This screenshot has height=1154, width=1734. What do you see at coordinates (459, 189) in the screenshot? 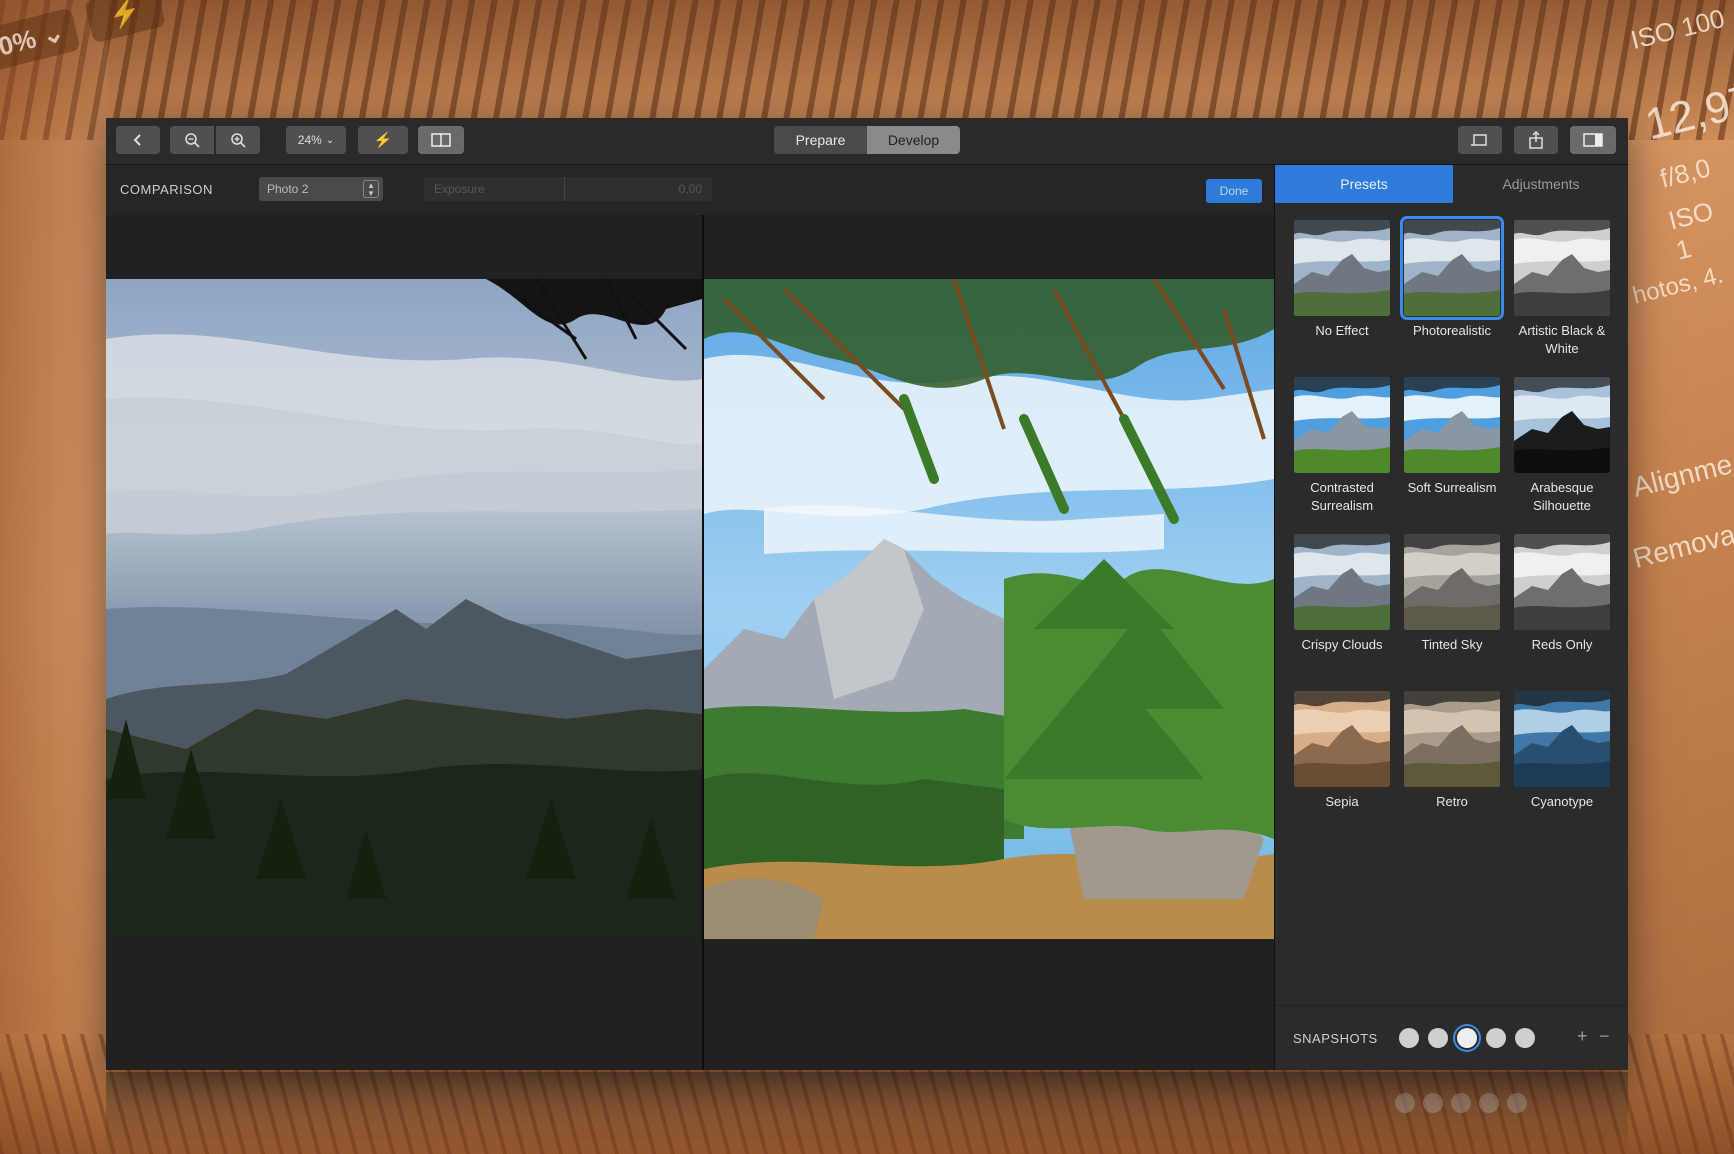
I see `exposure-label: Exposure` at bounding box center [459, 189].